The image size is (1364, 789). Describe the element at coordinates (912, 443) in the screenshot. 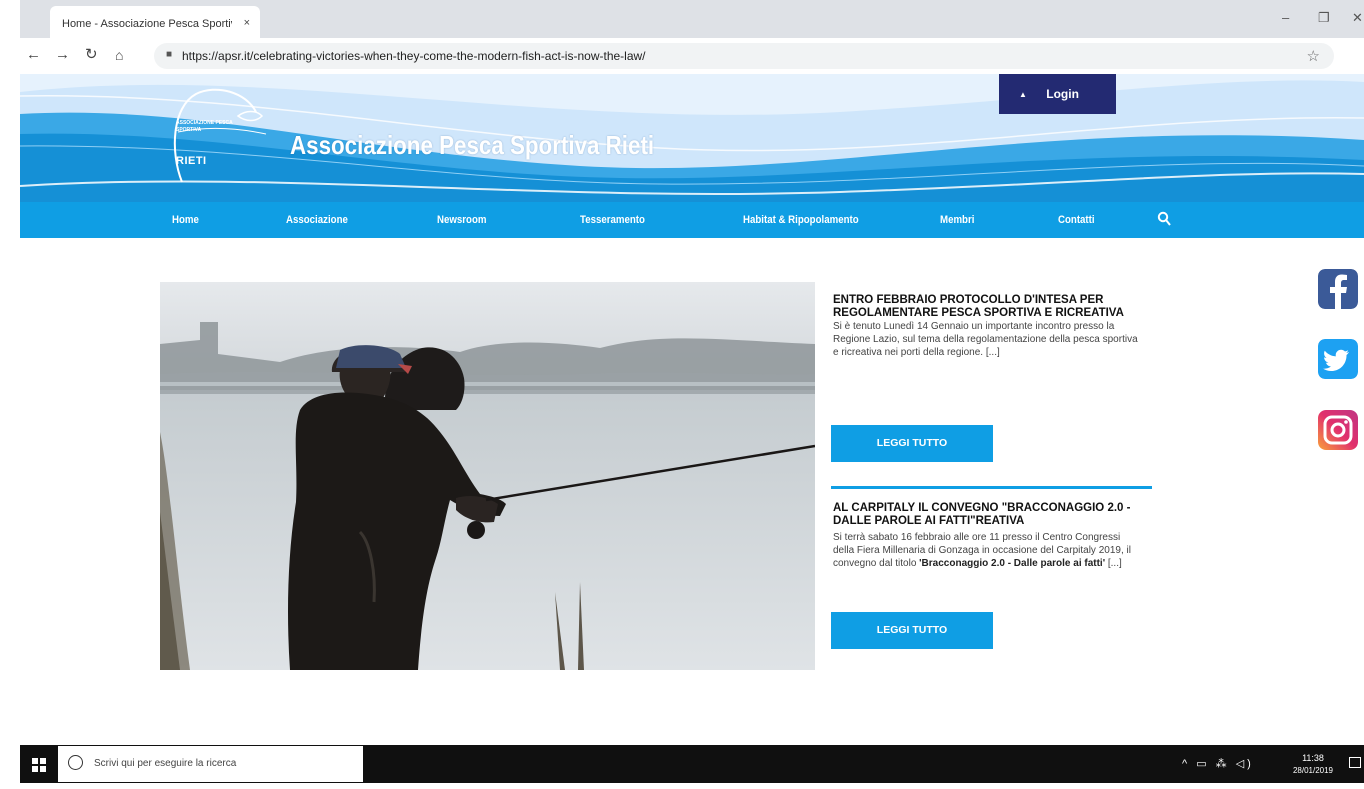

I see `article-1-read-more-button: LEGGI TUTTO` at that location.